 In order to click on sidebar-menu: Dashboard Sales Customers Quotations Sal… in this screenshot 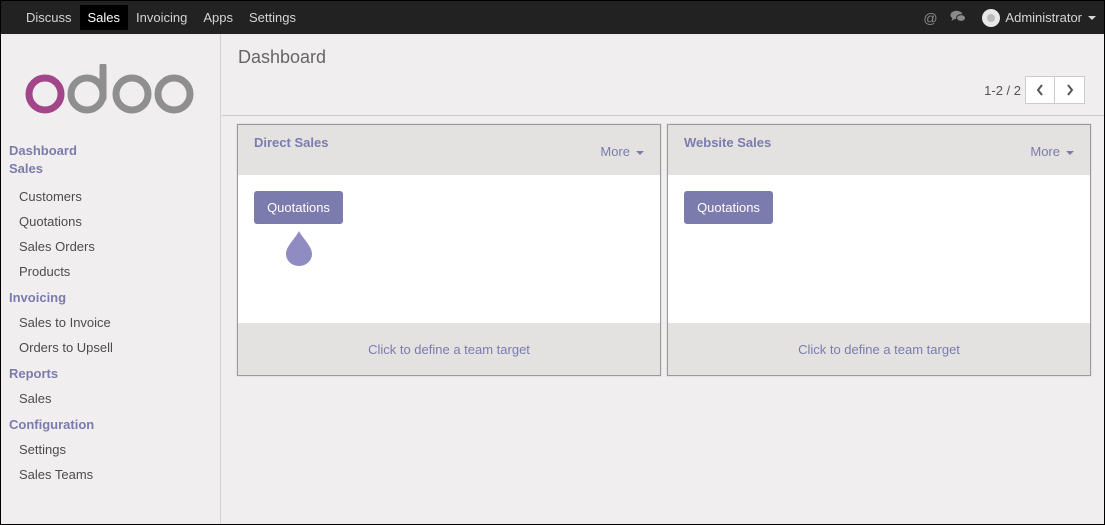, I will do `click(111, 314)`.